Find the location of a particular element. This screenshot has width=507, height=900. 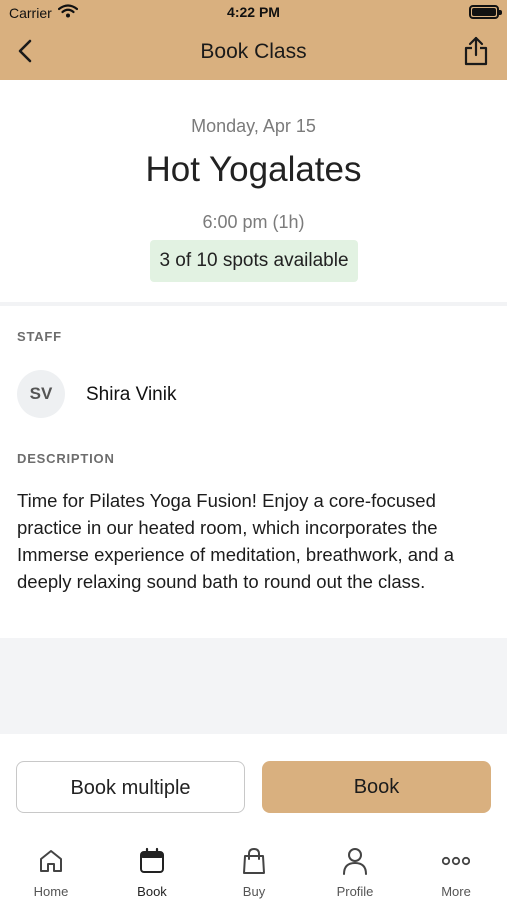

class-name: Hot Yogalates is located at coordinates (253, 169).